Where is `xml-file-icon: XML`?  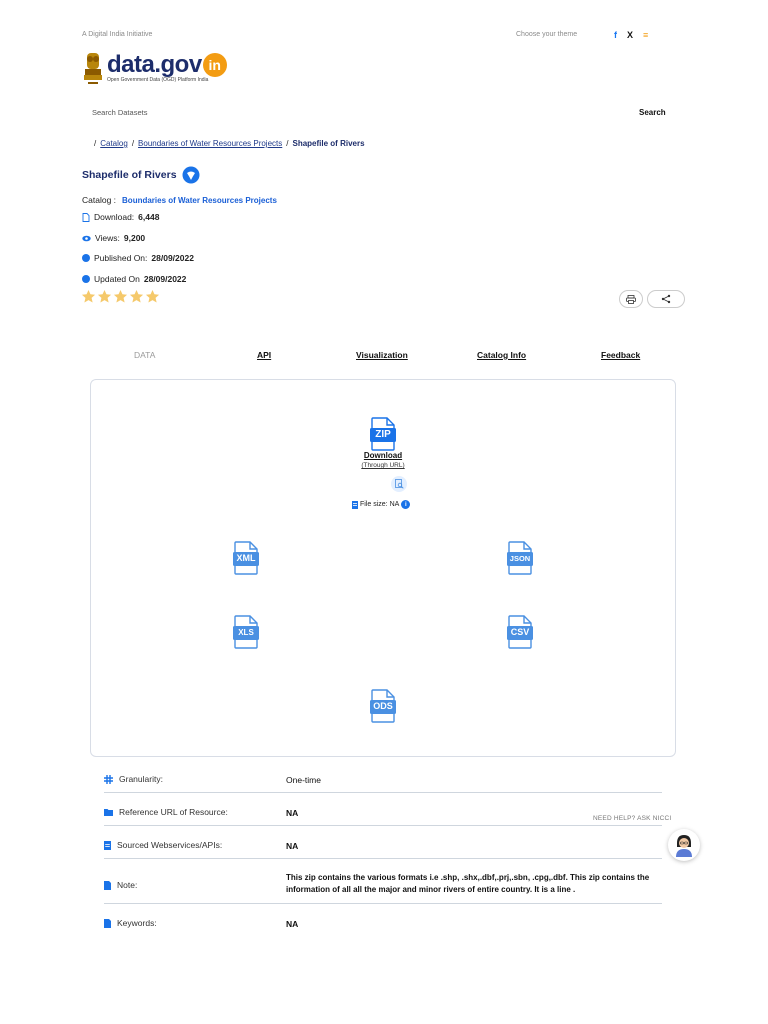
xml-file-icon: XML is located at coordinates (246, 558).